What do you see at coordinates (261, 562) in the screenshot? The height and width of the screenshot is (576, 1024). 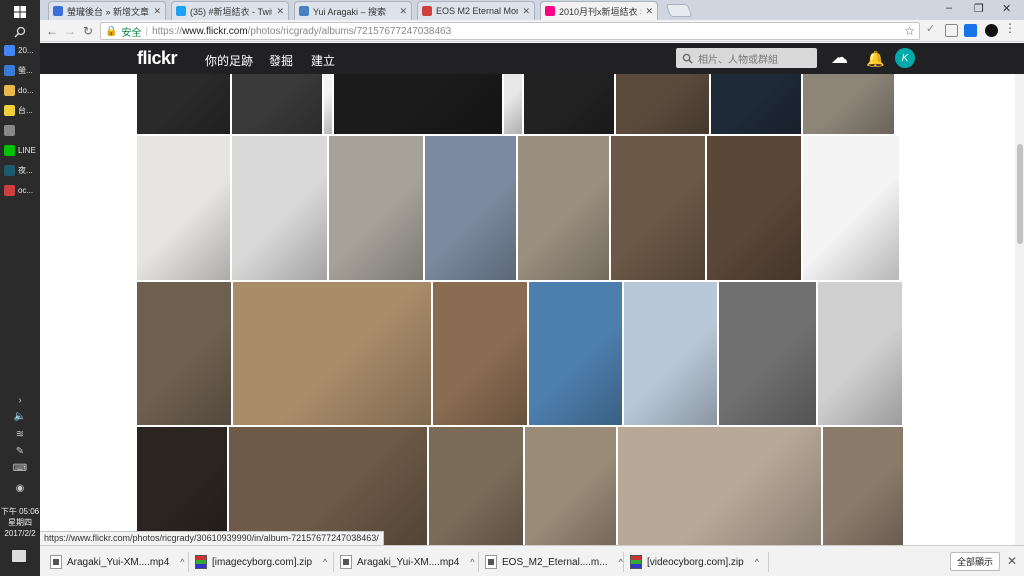 I see `download-item: [imagecyborg.com].zip ^` at bounding box center [261, 562].